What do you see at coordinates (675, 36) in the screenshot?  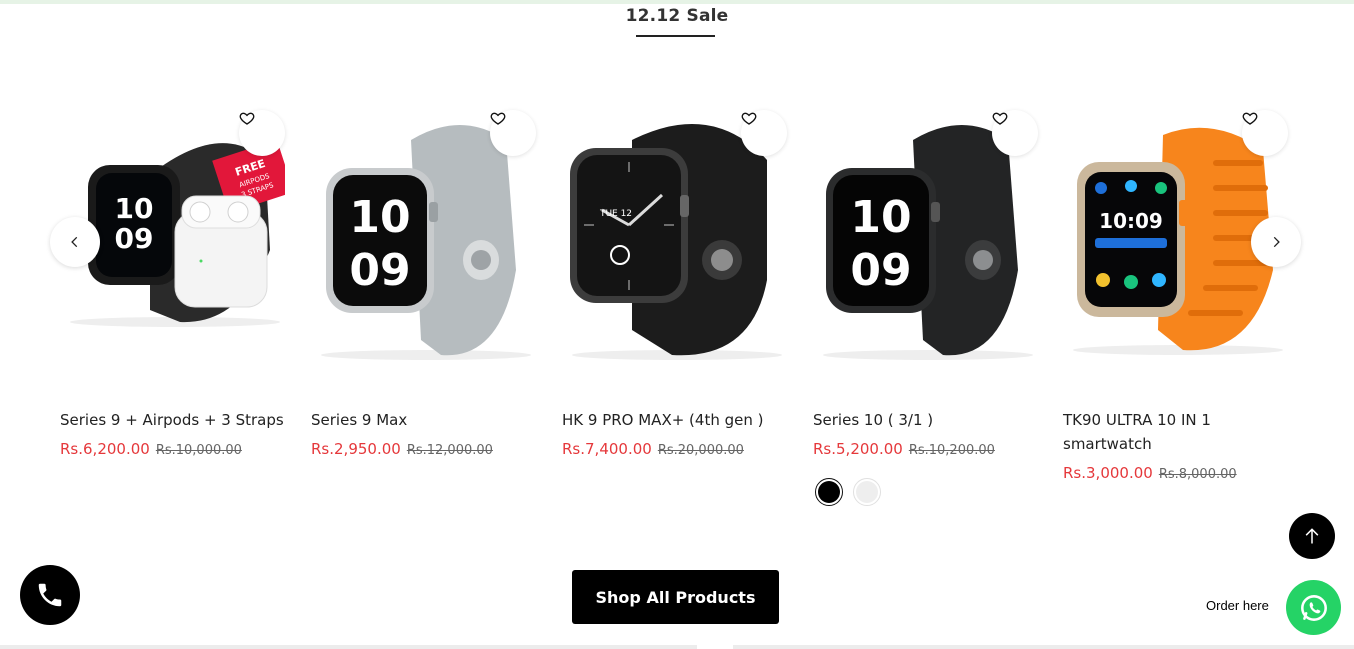 I see `section-title-underline` at bounding box center [675, 36].